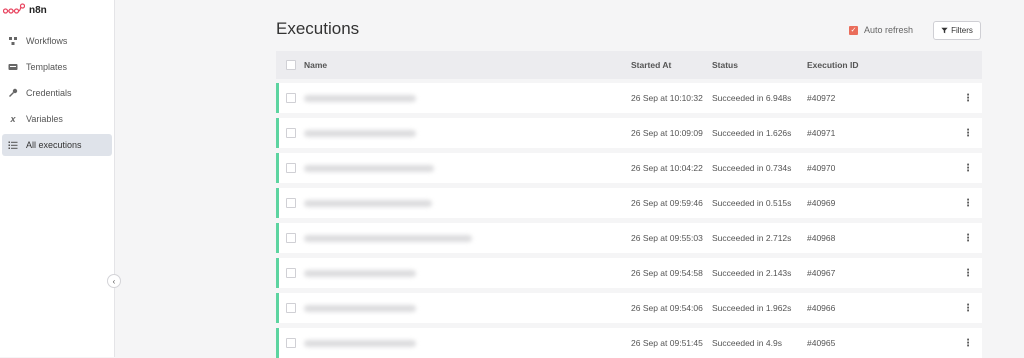 This screenshot has width=1024, height=358. Describe the element at coordinates (667, 273) in the screenshot. I see `started-at: 26 Sep at 09:54:58` at that location.